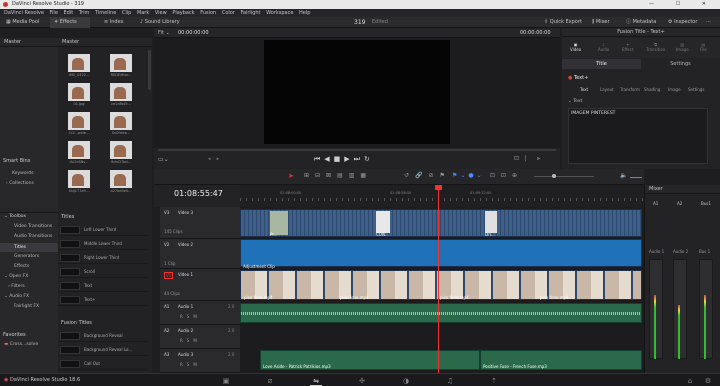  I want to click on tree-titles: Titles, so click(29, 247).